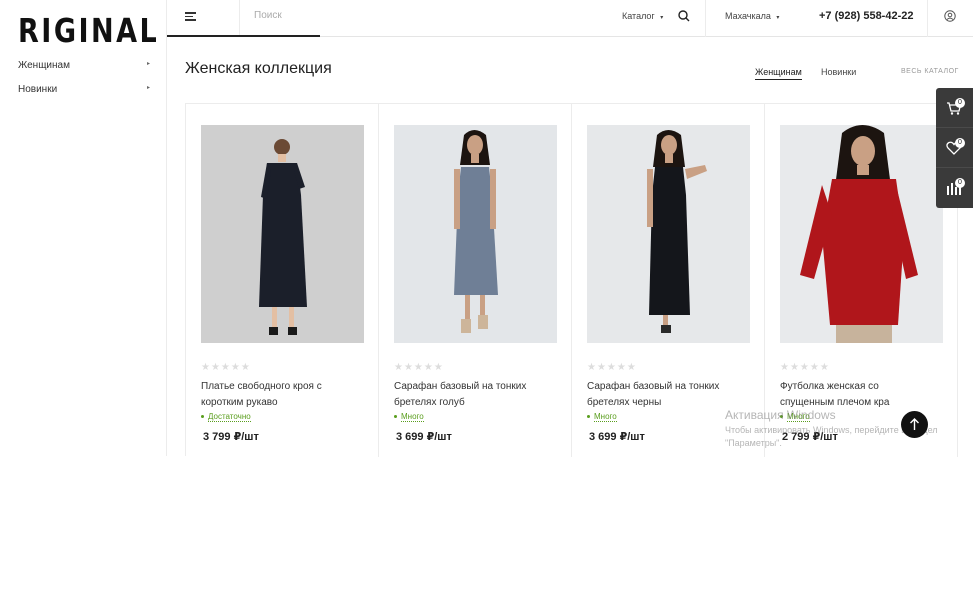 Image resolution: width=973 pixels, height=615 pixels. I want to click on scroll-top-button, so click(914, 424).